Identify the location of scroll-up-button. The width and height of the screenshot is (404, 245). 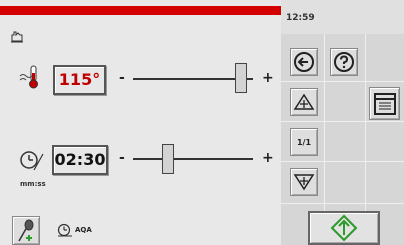
(304, 102).